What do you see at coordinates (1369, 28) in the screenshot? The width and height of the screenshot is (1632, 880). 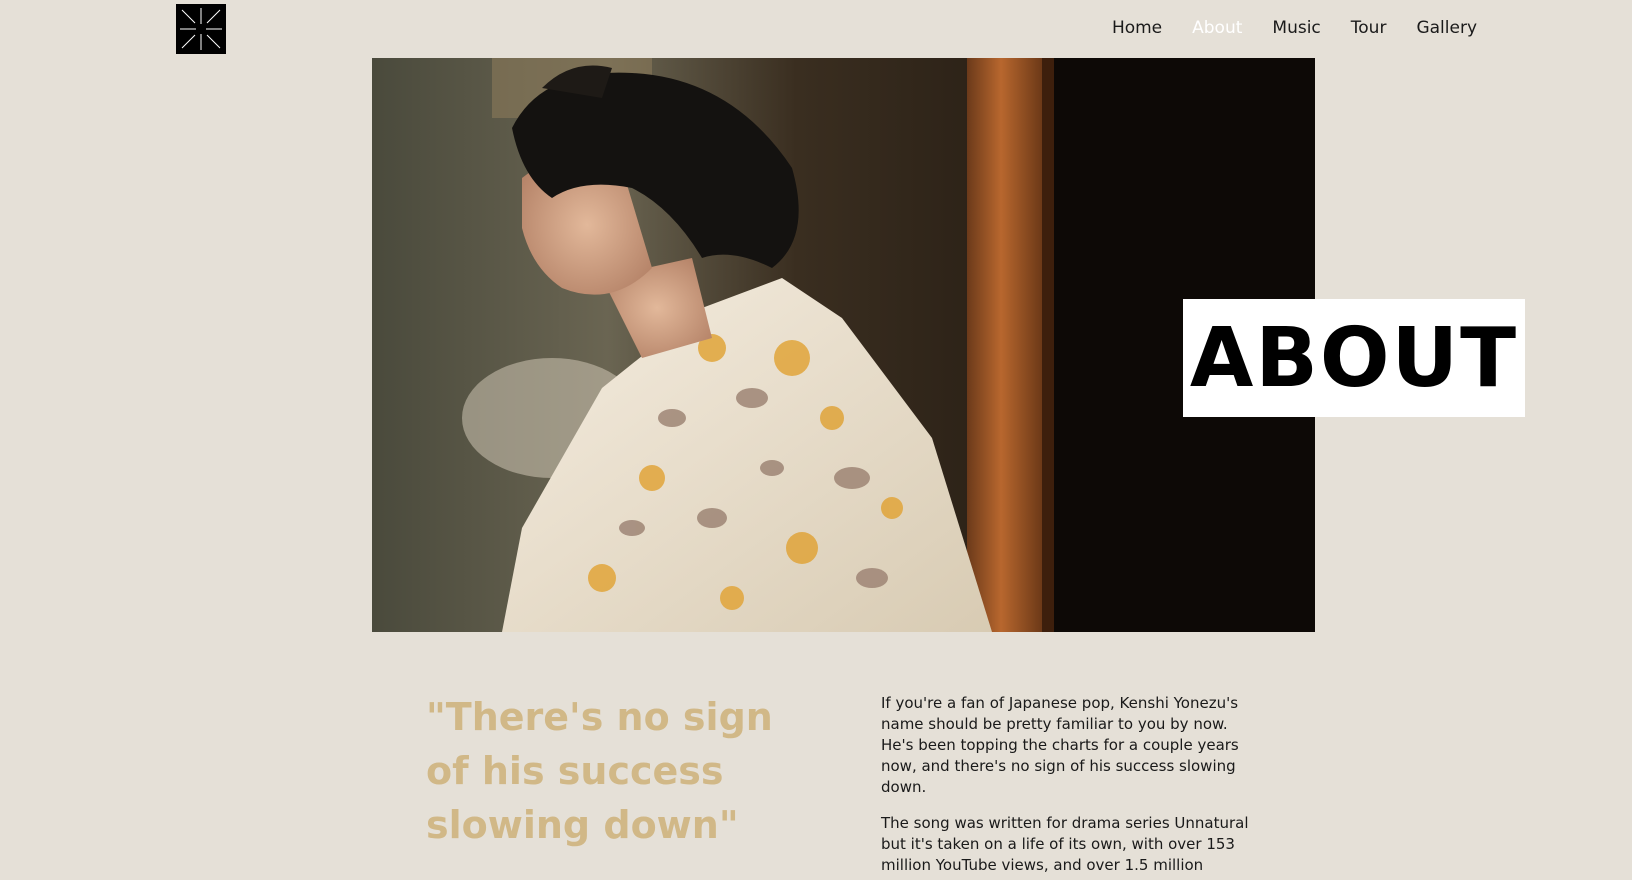 I see `nav-tour: Tour` at bounding box center [1369, 28].